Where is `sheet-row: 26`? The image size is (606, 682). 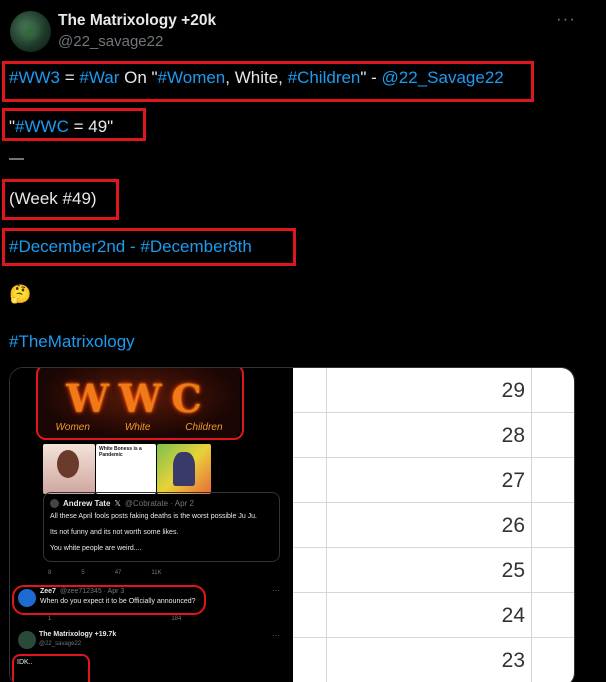
sheet-row: 26 is located at coordinates (433, 525).